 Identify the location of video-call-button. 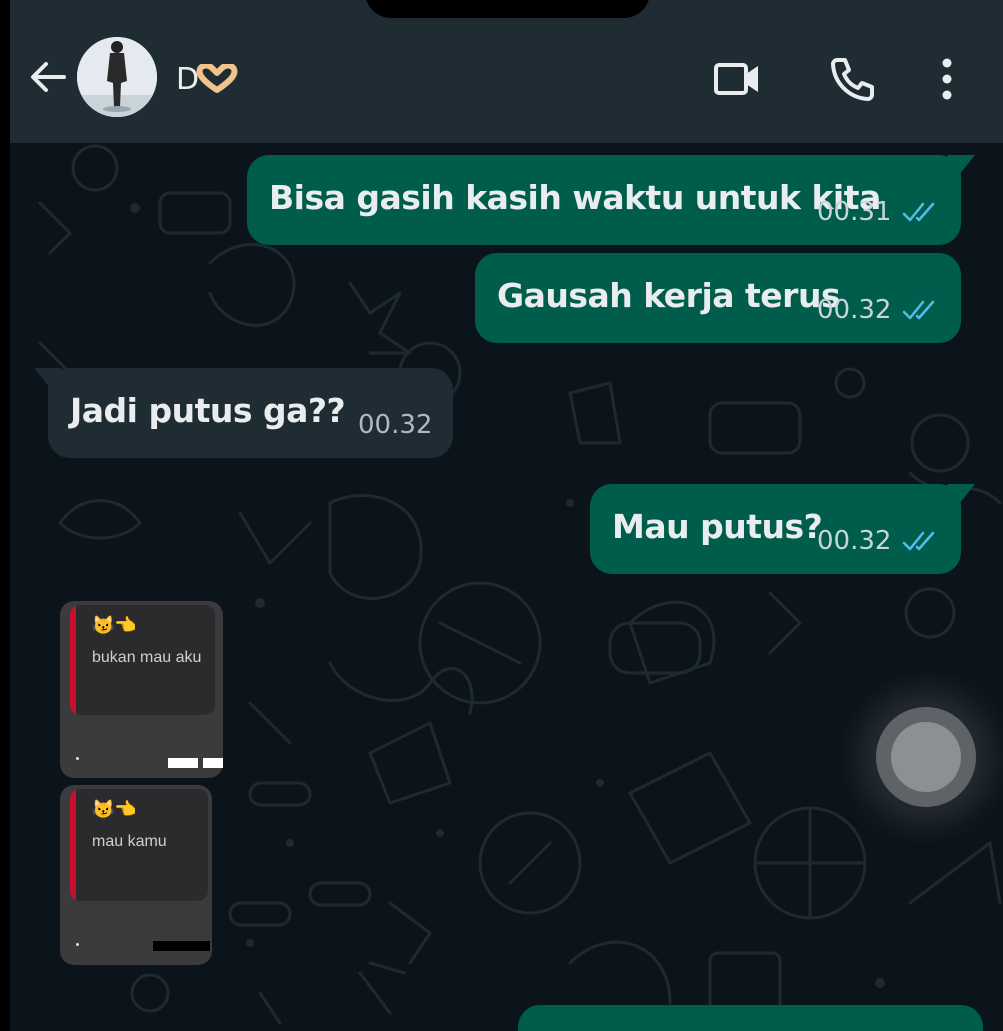
(737, 79).